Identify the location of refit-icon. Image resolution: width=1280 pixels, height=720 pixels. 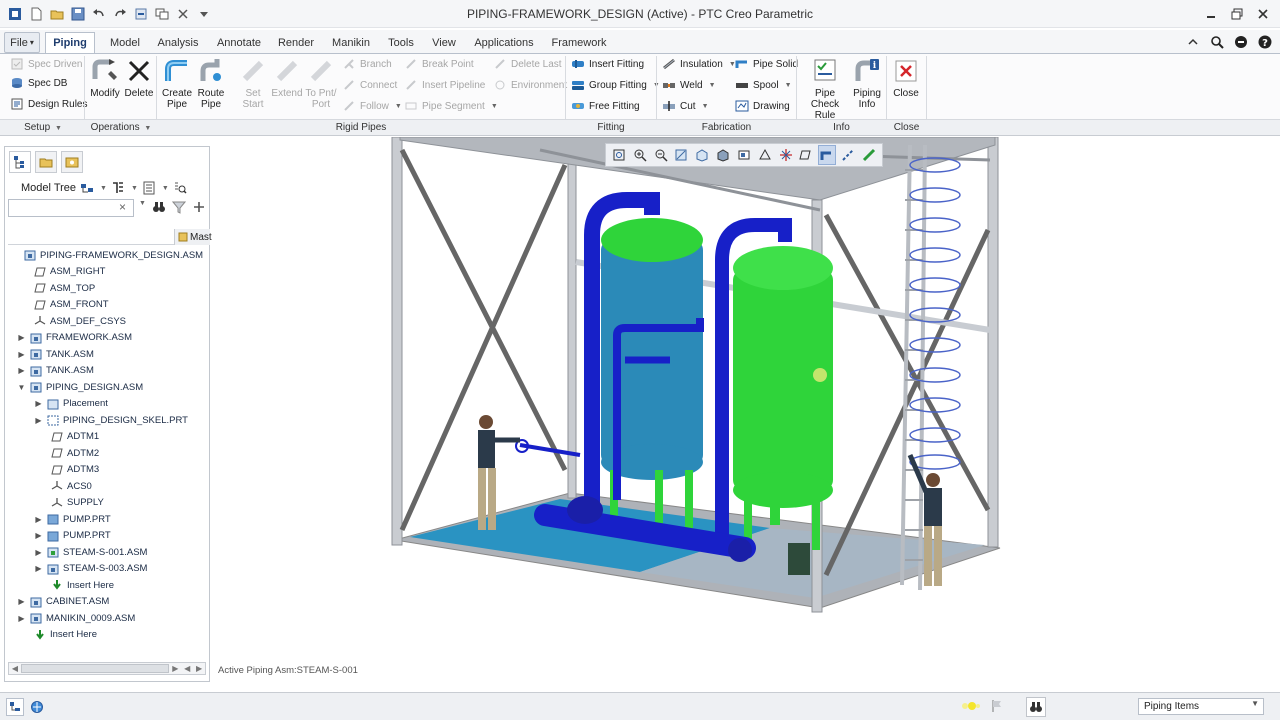
(619, 155).